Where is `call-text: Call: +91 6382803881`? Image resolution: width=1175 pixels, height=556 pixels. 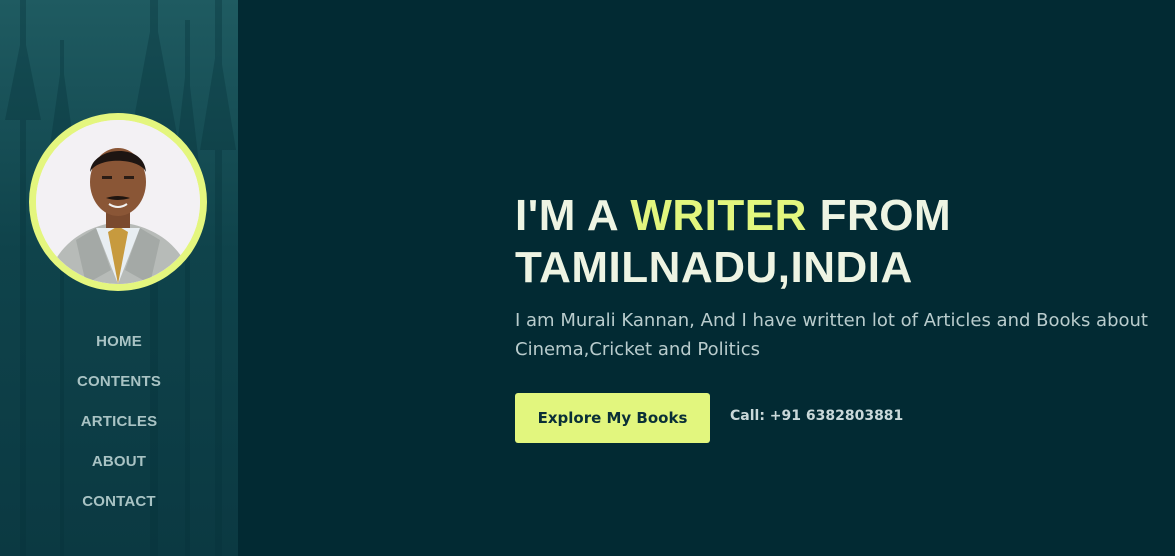
call-text: Call: +91 6382803881 is located at coordinates (817, 416).